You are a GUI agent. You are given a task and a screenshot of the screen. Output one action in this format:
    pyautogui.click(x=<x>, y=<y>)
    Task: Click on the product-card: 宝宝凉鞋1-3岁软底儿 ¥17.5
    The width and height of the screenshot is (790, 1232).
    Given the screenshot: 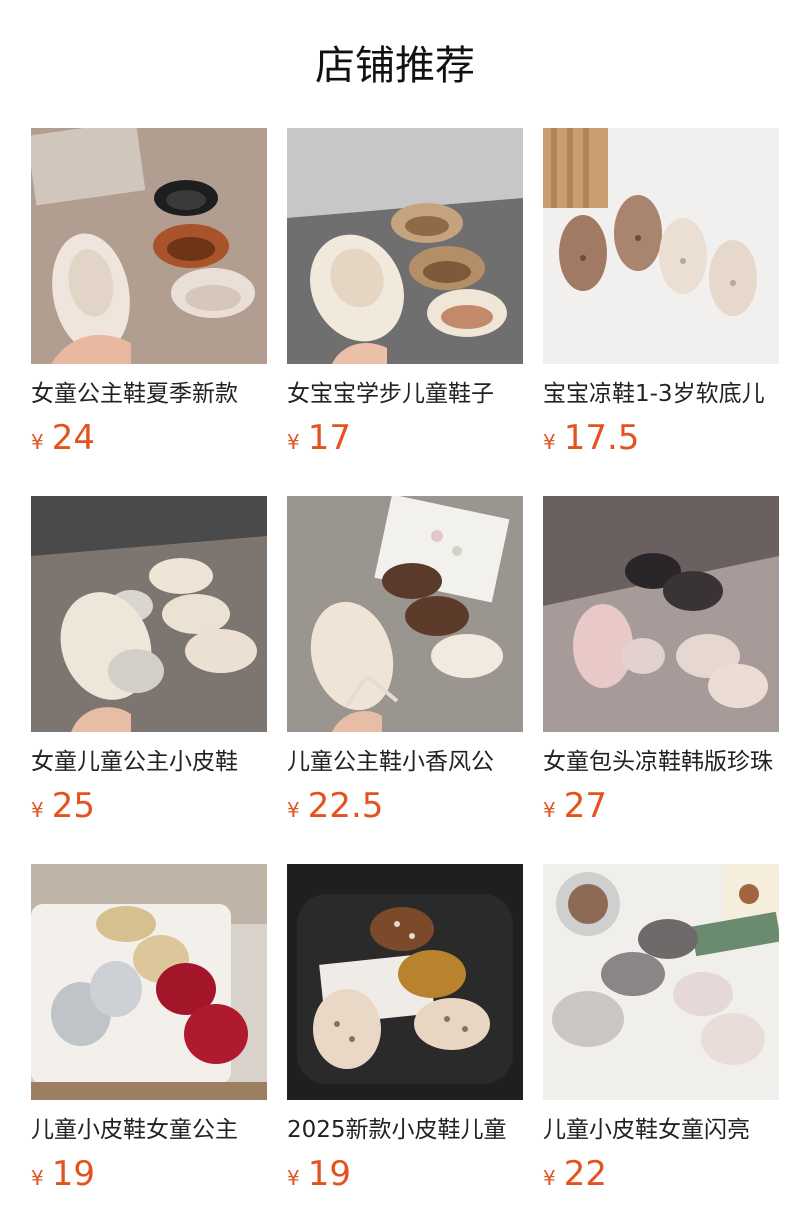 What is the action you would take?
    pyautogui.click(x=661, y=293)
    